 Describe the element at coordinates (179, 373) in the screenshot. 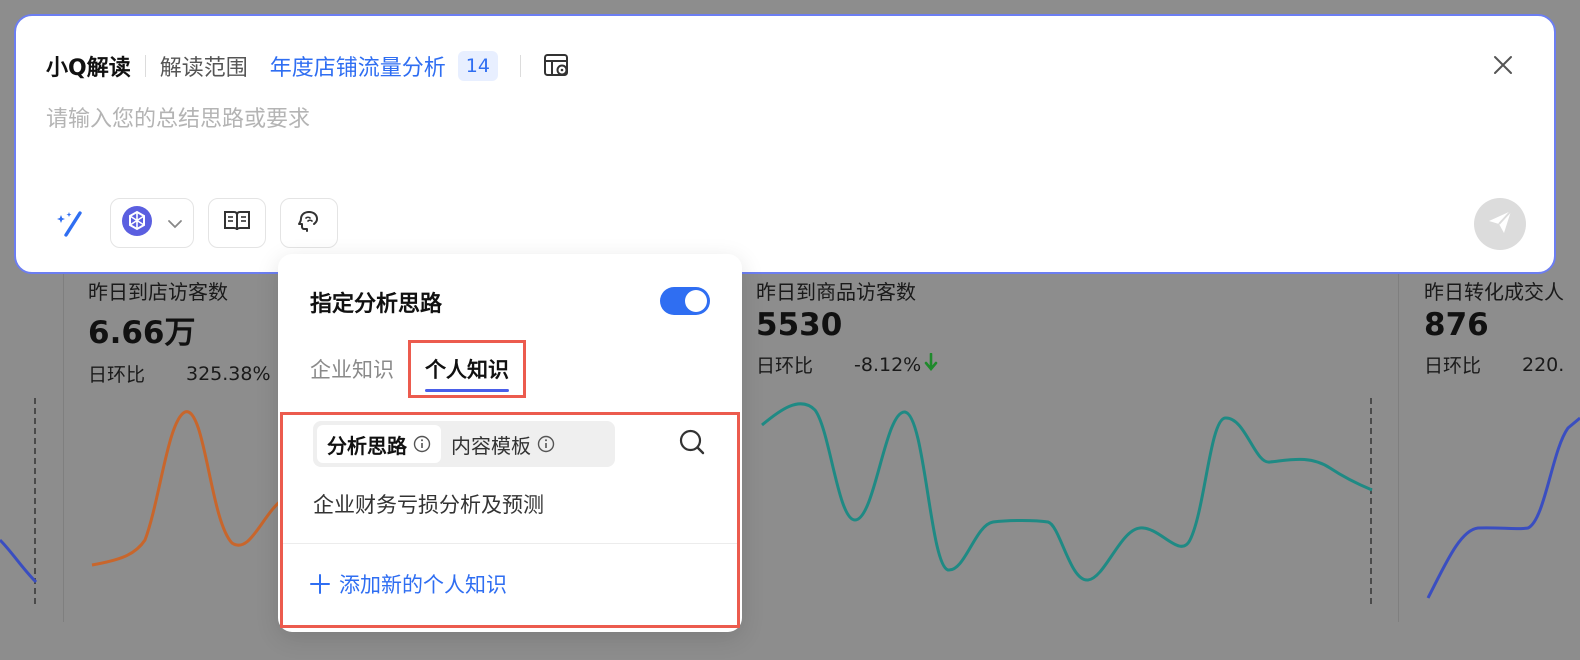

I see `metric-change: 日环比 325.38%` at that location.